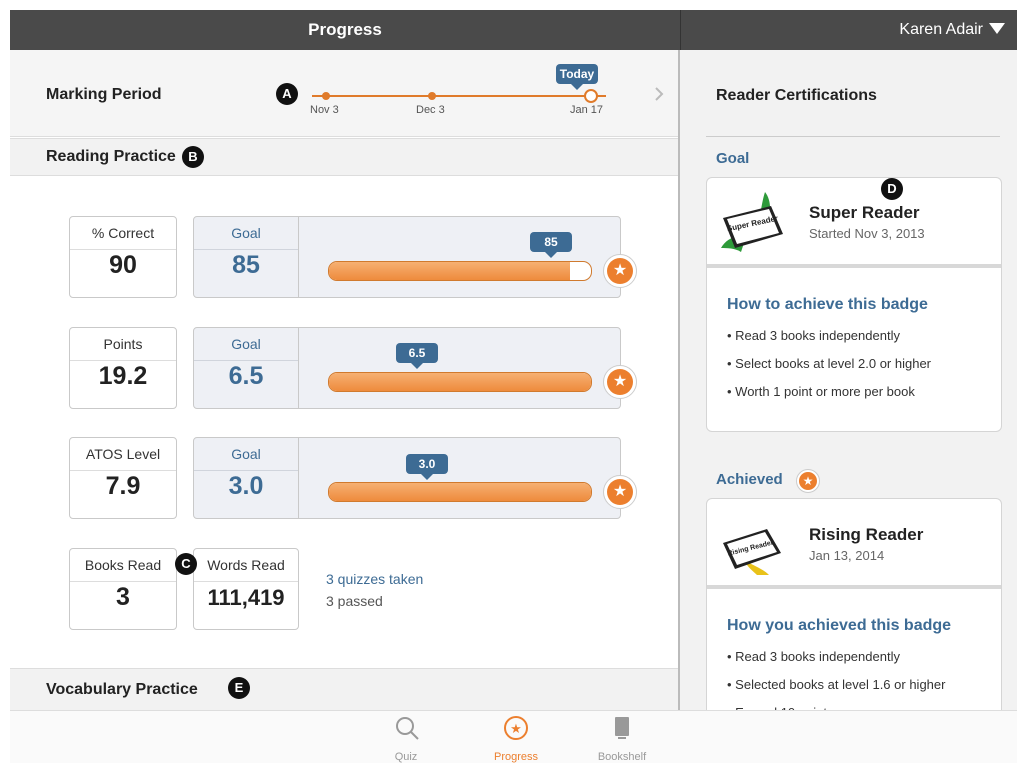  Describe the element at coordinates (374, 579) in the screenshot. I see `quizzes-taken-link: 3 quizzes taken` at that location.